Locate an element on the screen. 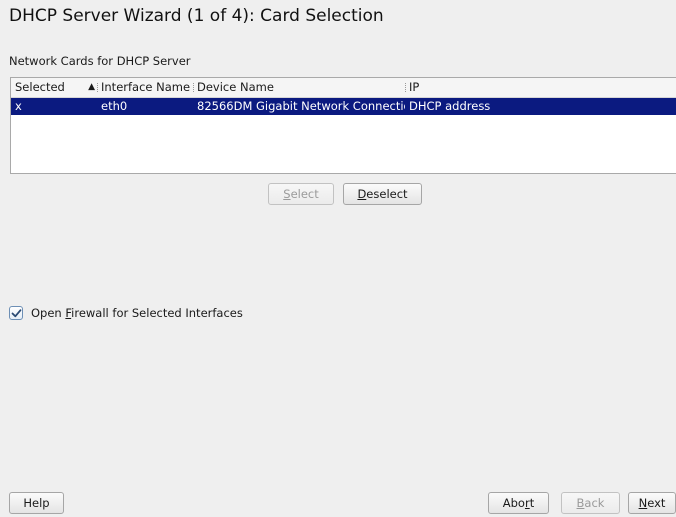 This screenshot has width=676, height=517. column-header-interface-name: Interface Name is located at coordinates (145, 87).